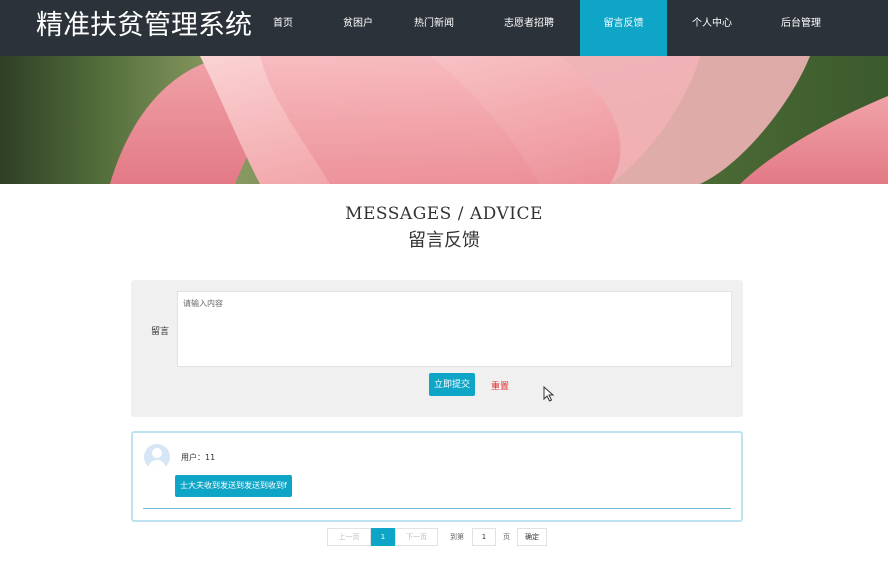 The height and width of the screenshot is (562, 888). What do you see at coordinates (383, 537) in the screenshot?
I see `current-page: 1` at bounding box center [383, 537].